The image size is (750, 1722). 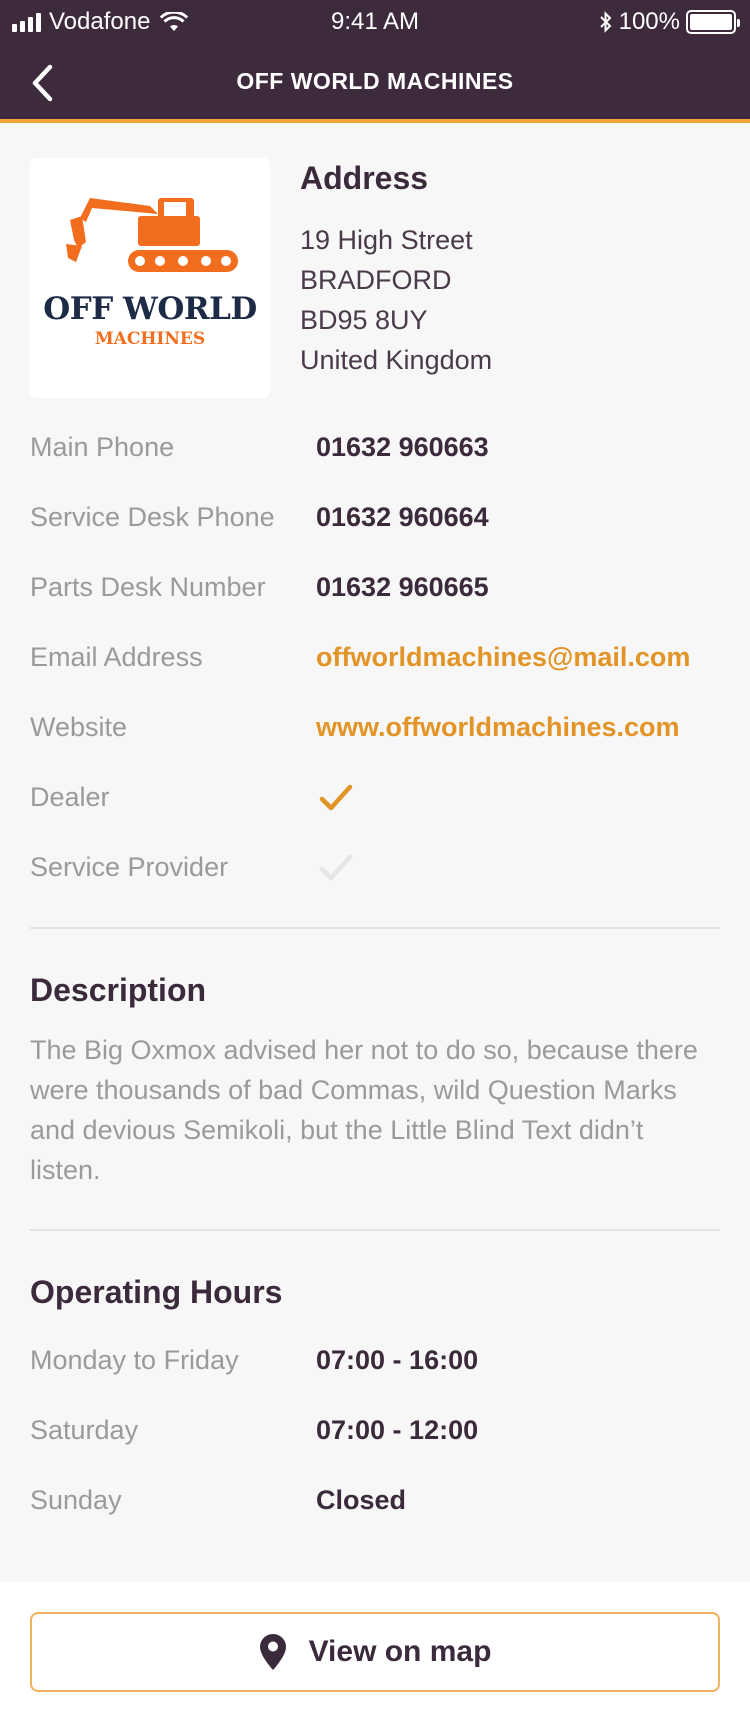 I want to click on battery-icon, so click(x=713, y=22).